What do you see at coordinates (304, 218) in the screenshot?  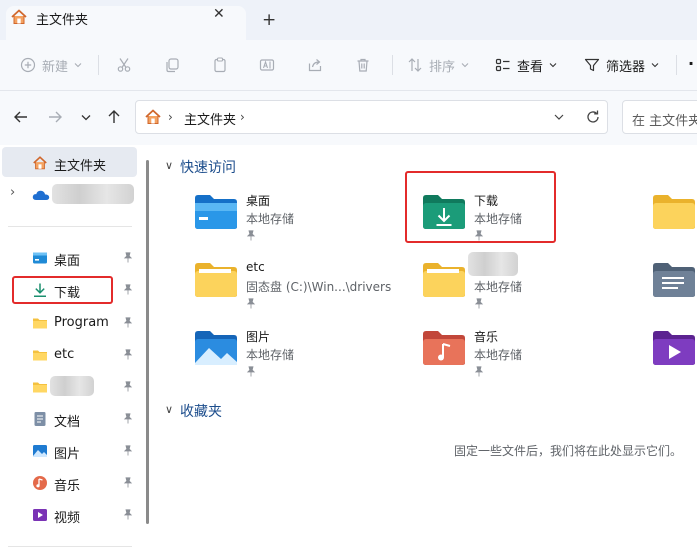 I see `tile-desktop: 桌面 本地存储` at bounding box center [304, 218].